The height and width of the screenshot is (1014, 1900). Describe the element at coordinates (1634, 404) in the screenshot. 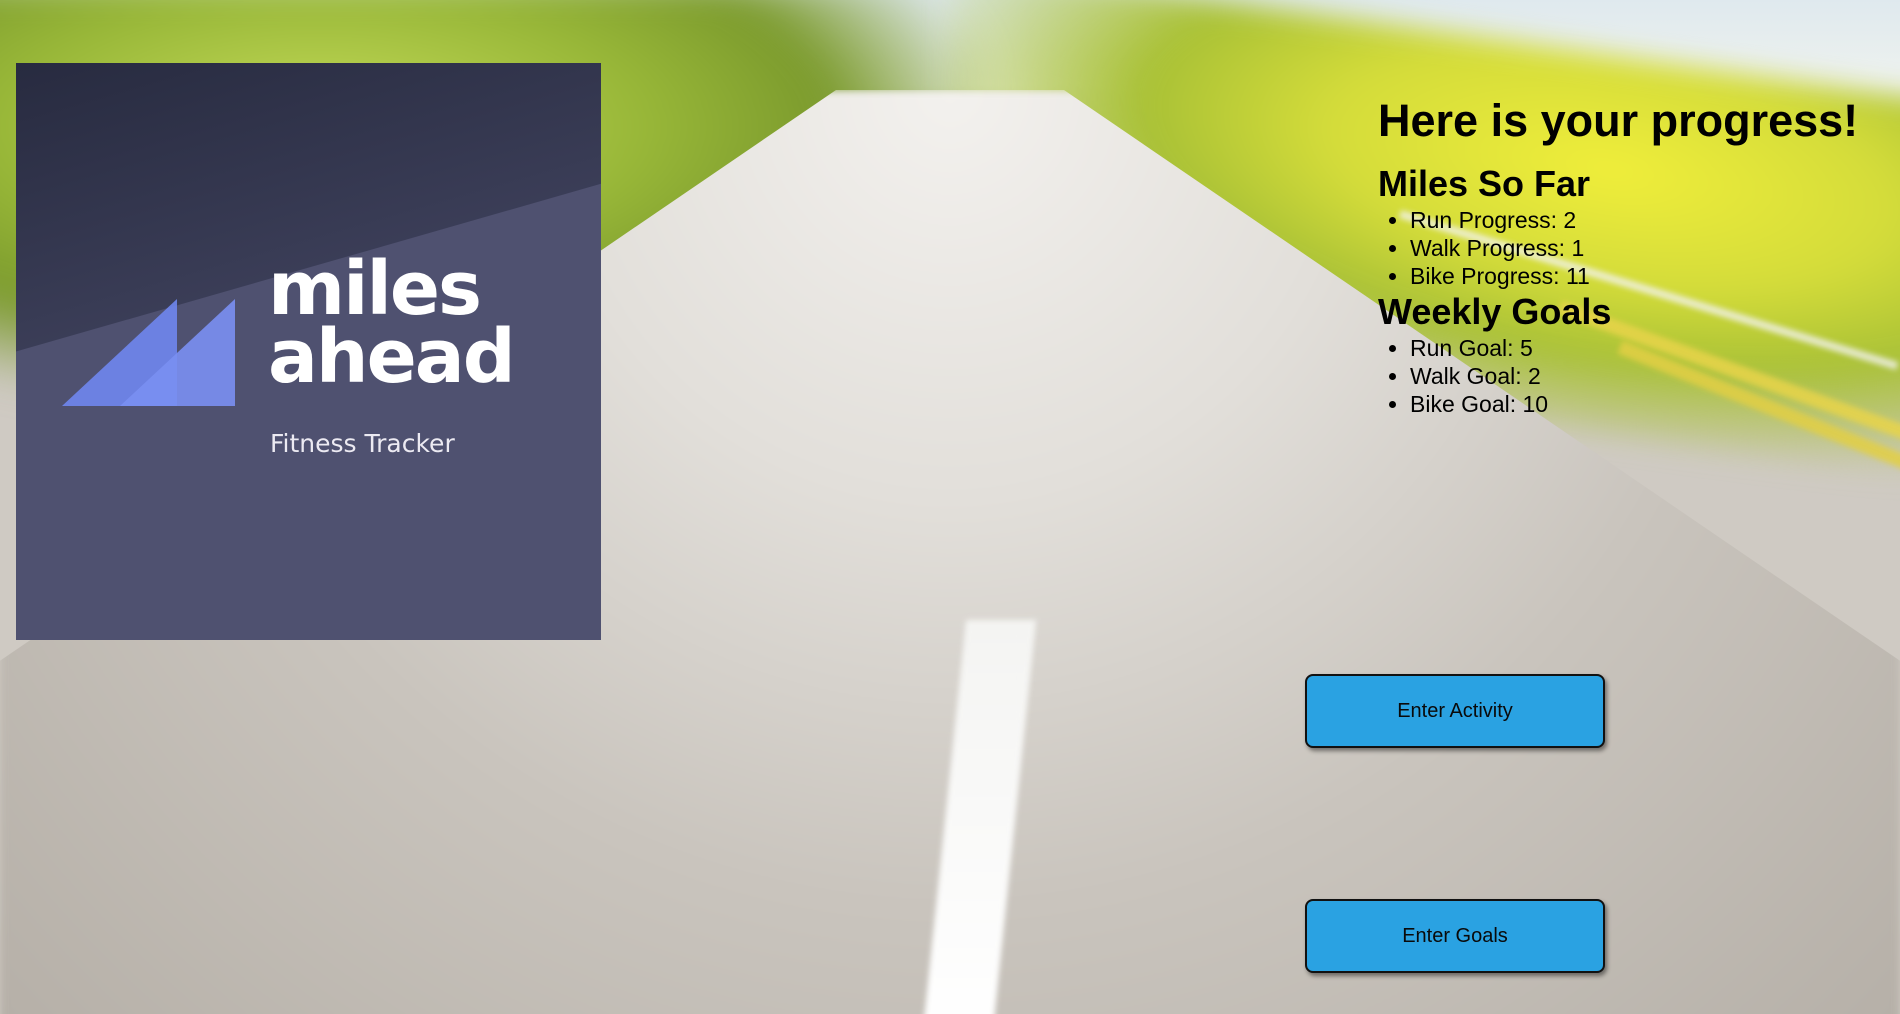

I see `list-item-bike-goal: Bike Goal: 10` at that location.